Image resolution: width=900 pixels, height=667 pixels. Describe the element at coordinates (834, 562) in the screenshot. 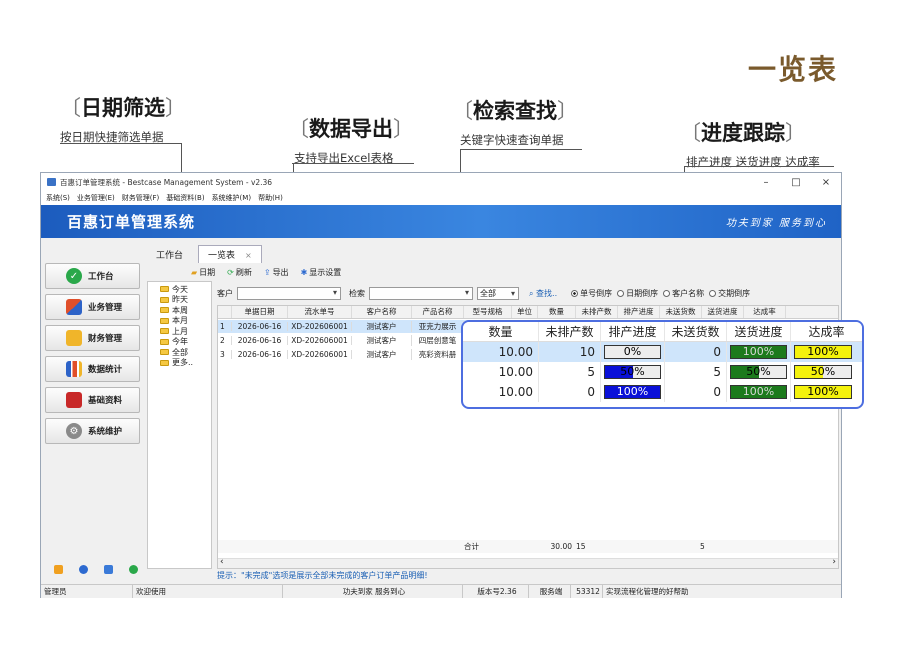

I see `scroll-right-icon: ›` at that location.